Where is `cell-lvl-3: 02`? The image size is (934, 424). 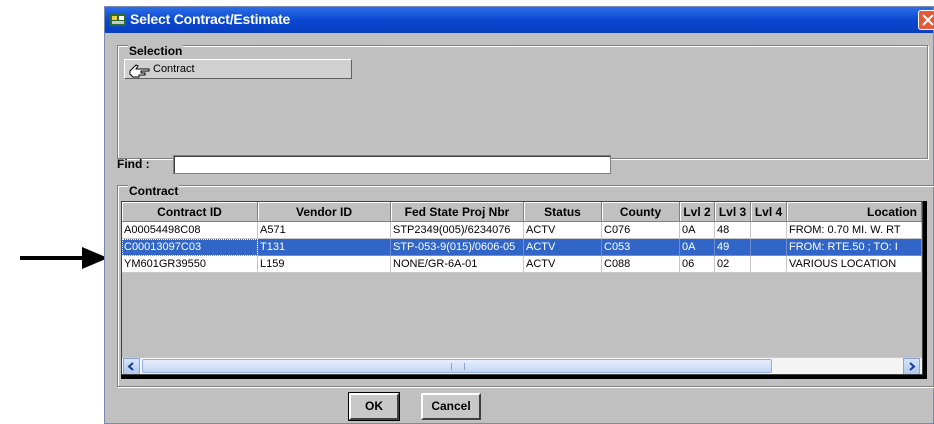
cell-lvl-3: 02 is located at coordinates (733, 264).